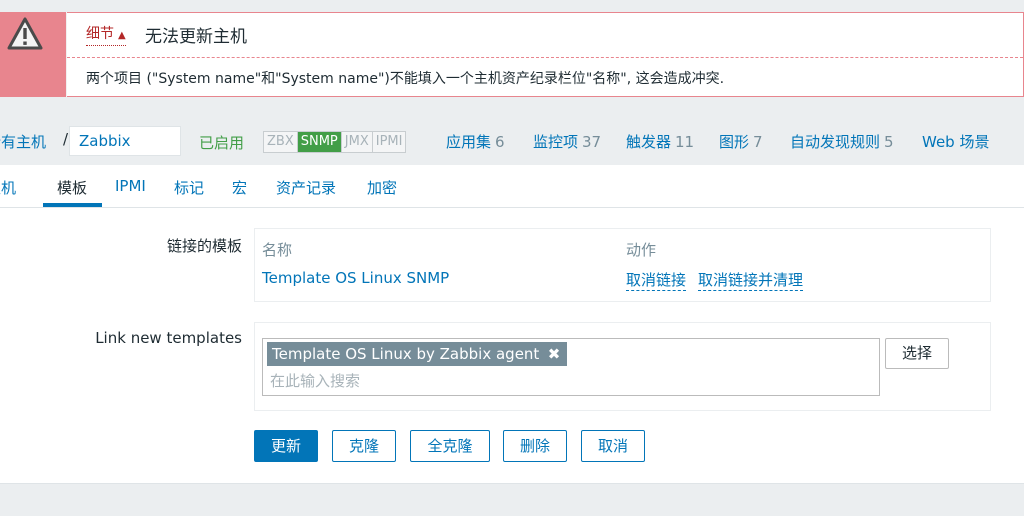 This screenshot has height=516, width=1024. Describe the element at coordinates (592, 142) in the screenshot. I see `items-count: 37` at that location.